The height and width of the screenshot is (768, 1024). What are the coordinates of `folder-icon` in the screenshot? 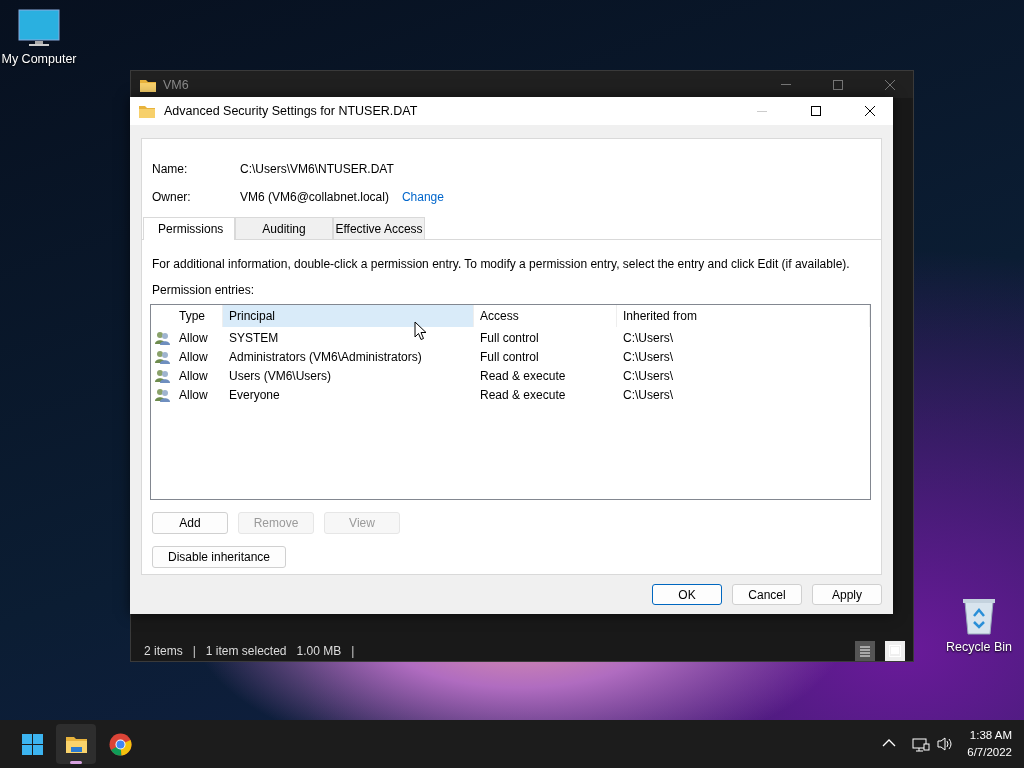 It's located at (147, 111).